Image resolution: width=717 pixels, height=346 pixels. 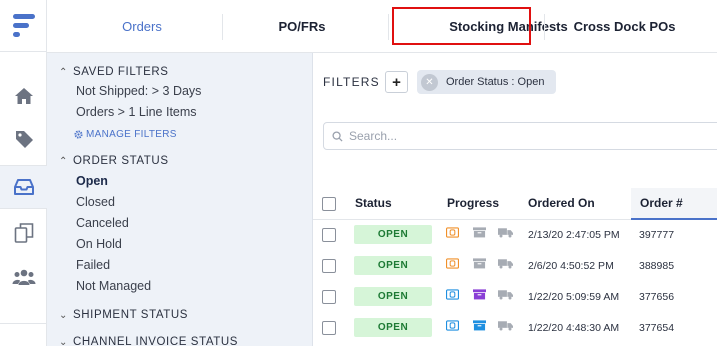 I want to click on nav-rail, so click(x=23, y=173).